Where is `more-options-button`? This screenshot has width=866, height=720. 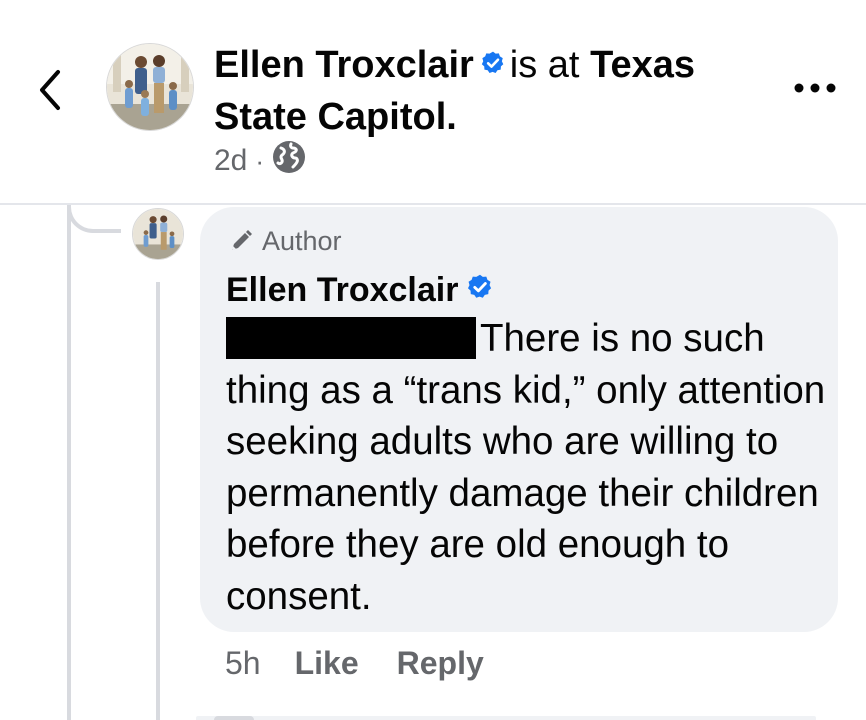
more-options-button is located at coordinates (815, 86).